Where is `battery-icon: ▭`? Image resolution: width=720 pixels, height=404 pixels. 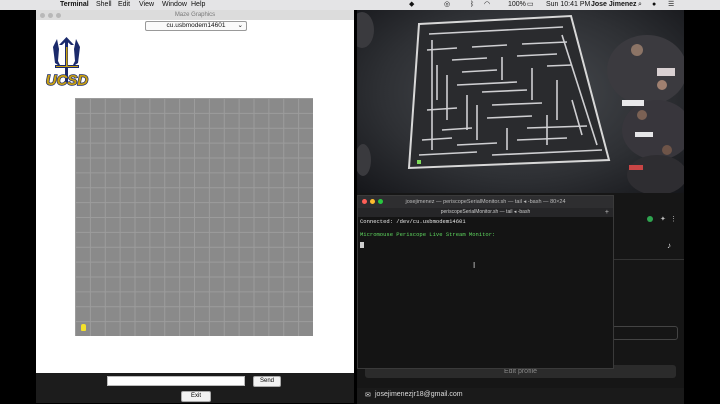 battery-icon: ▭ is located at coordinates (530, 5).